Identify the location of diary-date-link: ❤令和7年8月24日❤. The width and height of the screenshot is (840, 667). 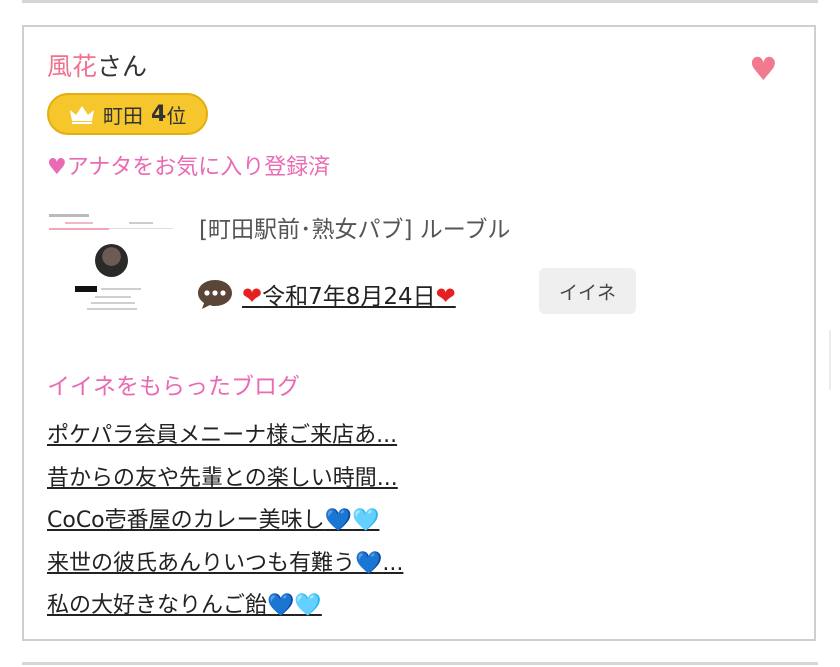
(349, 294).